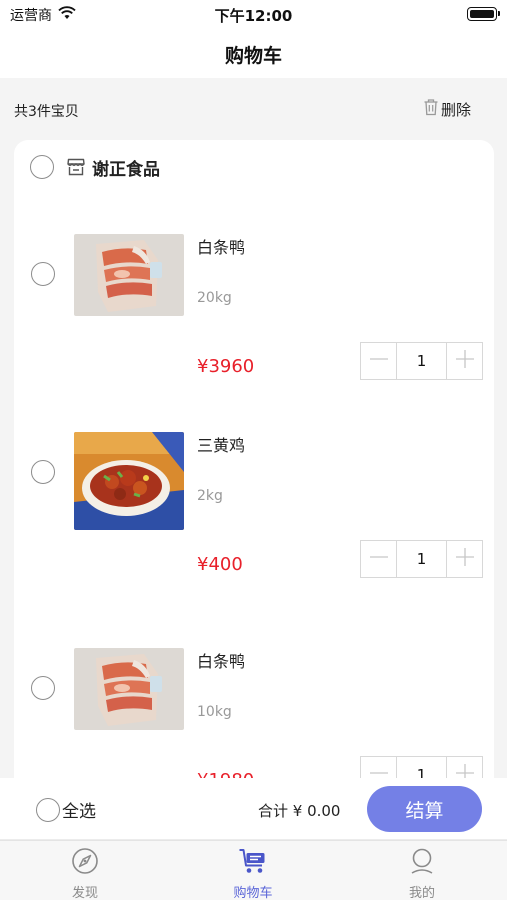 This screenshot has width=507, height=900. What do you see at coordinates (455, 109) in the screenshot?
I see `delete-label: 删除` at bounding box center [455, 109].